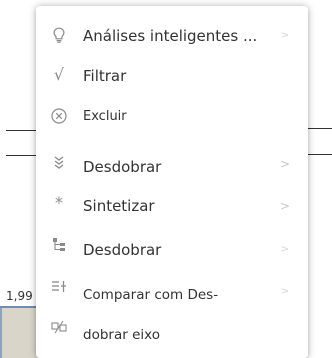 The width and height of the screenshot is (332, 358). Describe the element at coordinates (172, 116) in the screenshot. I see `menu-item-exclude: Excluir` at that location.